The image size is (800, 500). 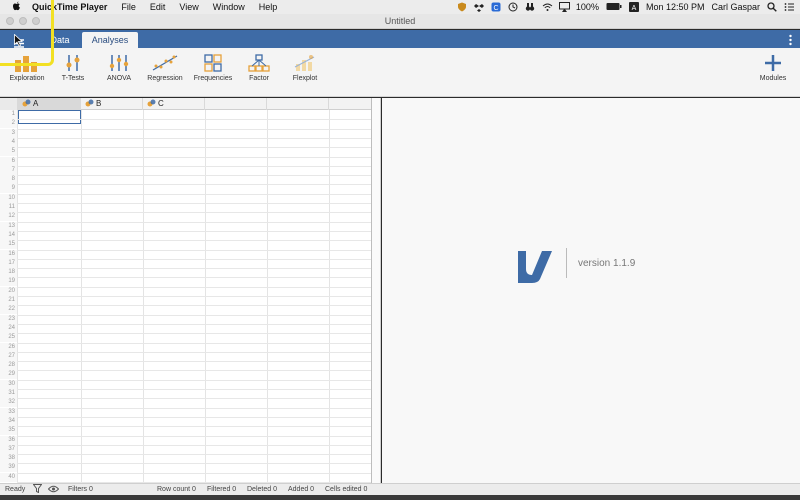 I want to click on column-a-name: A, so click(x=36, y=103).